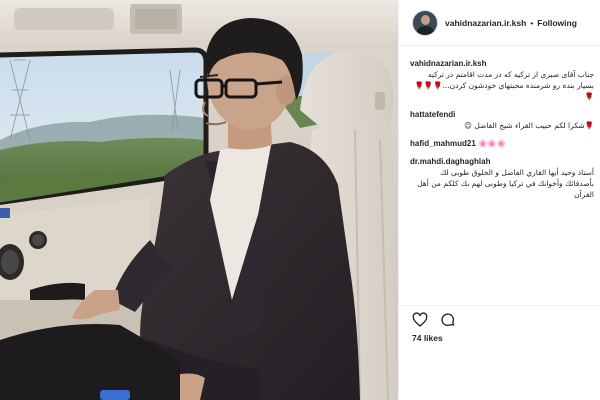 Image resolution: width=600 pixels, height=400 pixels. Describe the element at coordinates (557, 23) in the screenshot. I see `following-button: Following` at that location.